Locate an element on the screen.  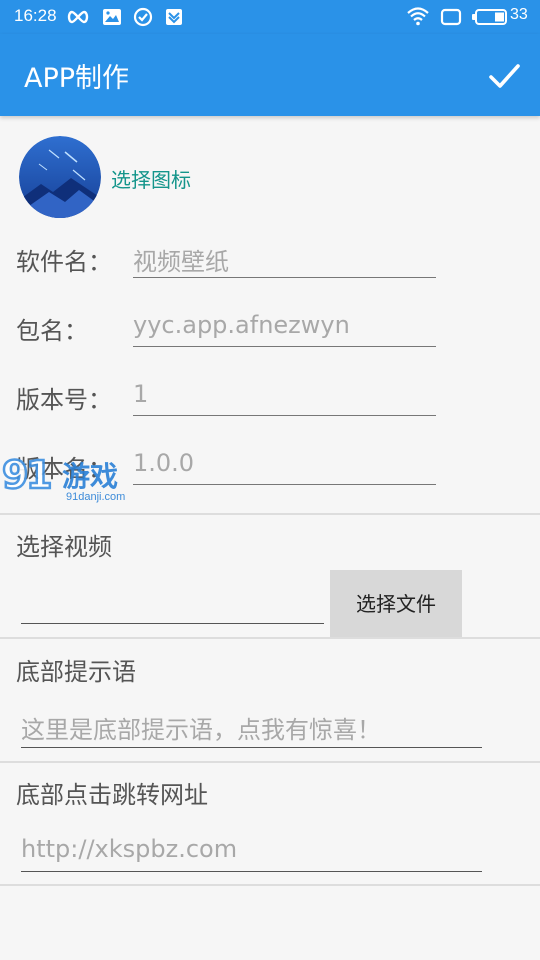
status-bar: 16:28 33 is located at coordinates (270, 17).